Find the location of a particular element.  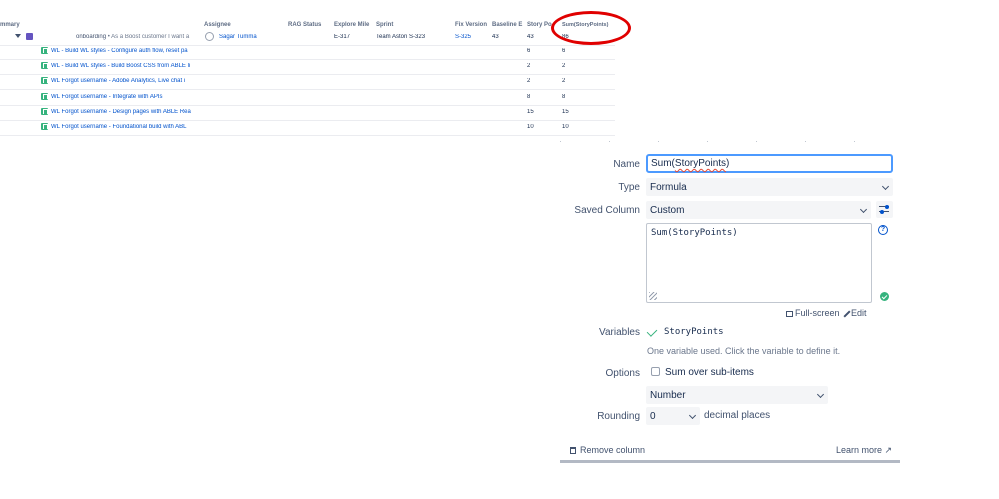

header-explore-milestone: Explore Mile is located at coordinates (351, 25).